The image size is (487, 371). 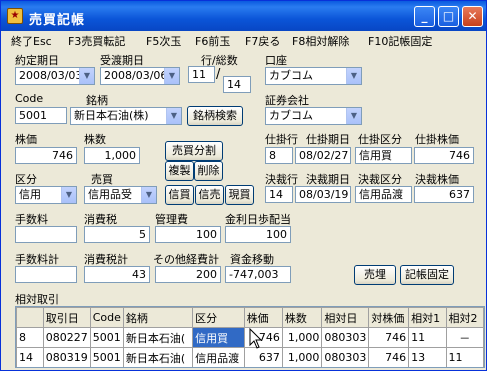 I want to click on mouse-cursor-icon, so click(x=256, y=338).